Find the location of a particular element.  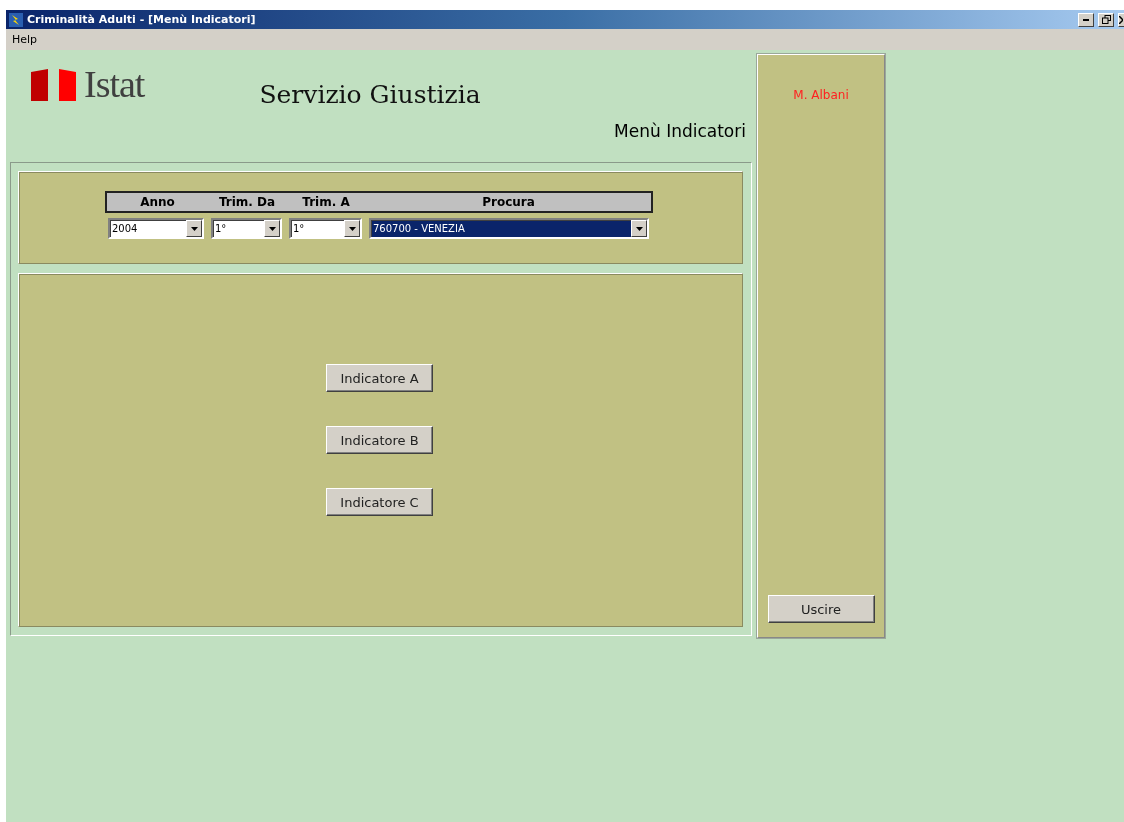

app-title: Servizio Giustizia is located at coordinates (370, 94).